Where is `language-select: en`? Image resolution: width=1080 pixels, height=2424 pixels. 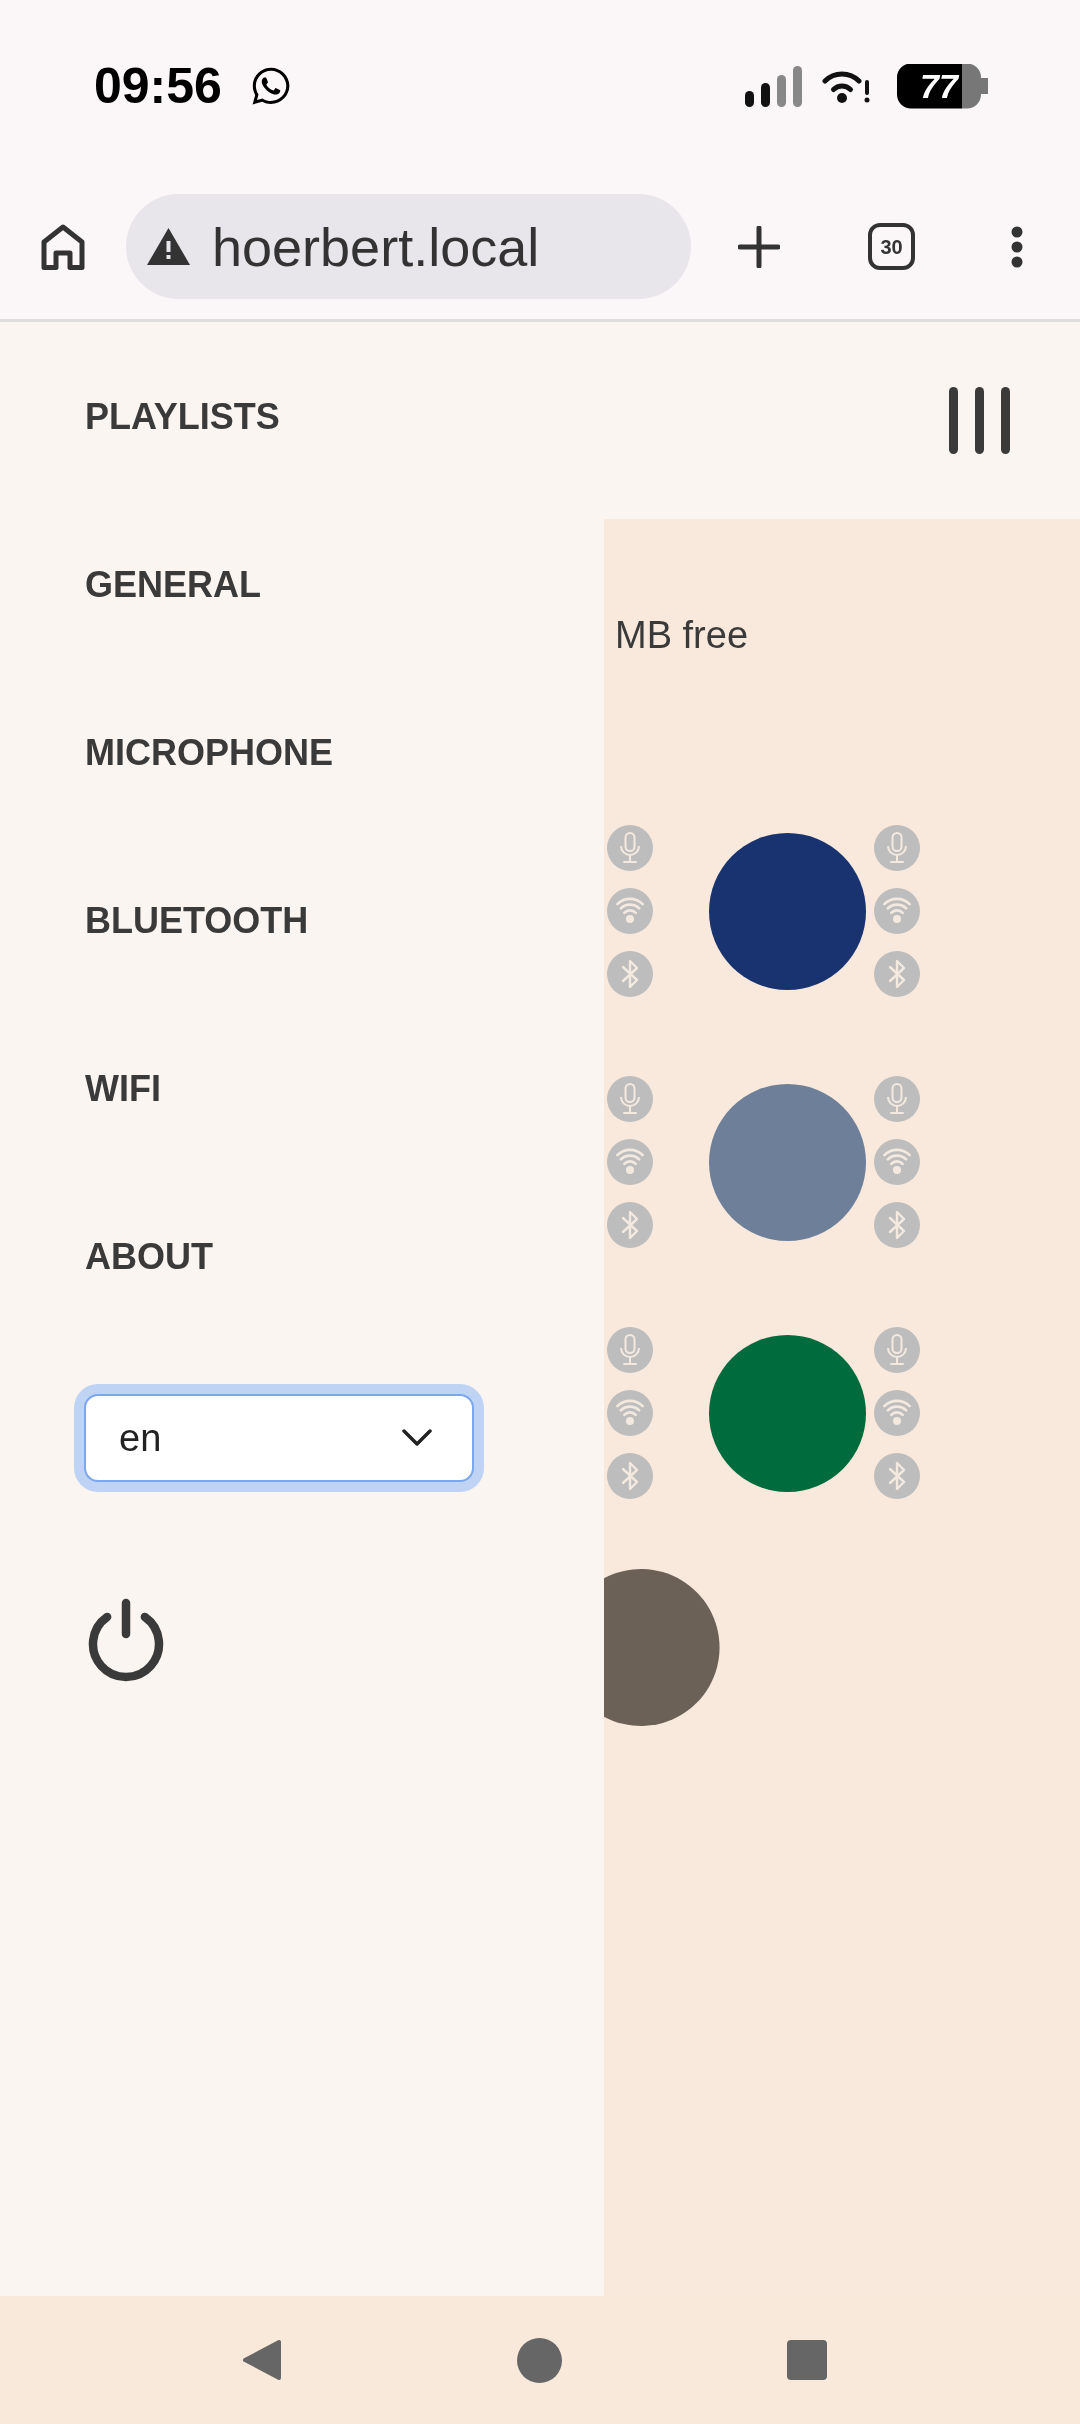
language-select: en is located at coordinates (279, 1438).